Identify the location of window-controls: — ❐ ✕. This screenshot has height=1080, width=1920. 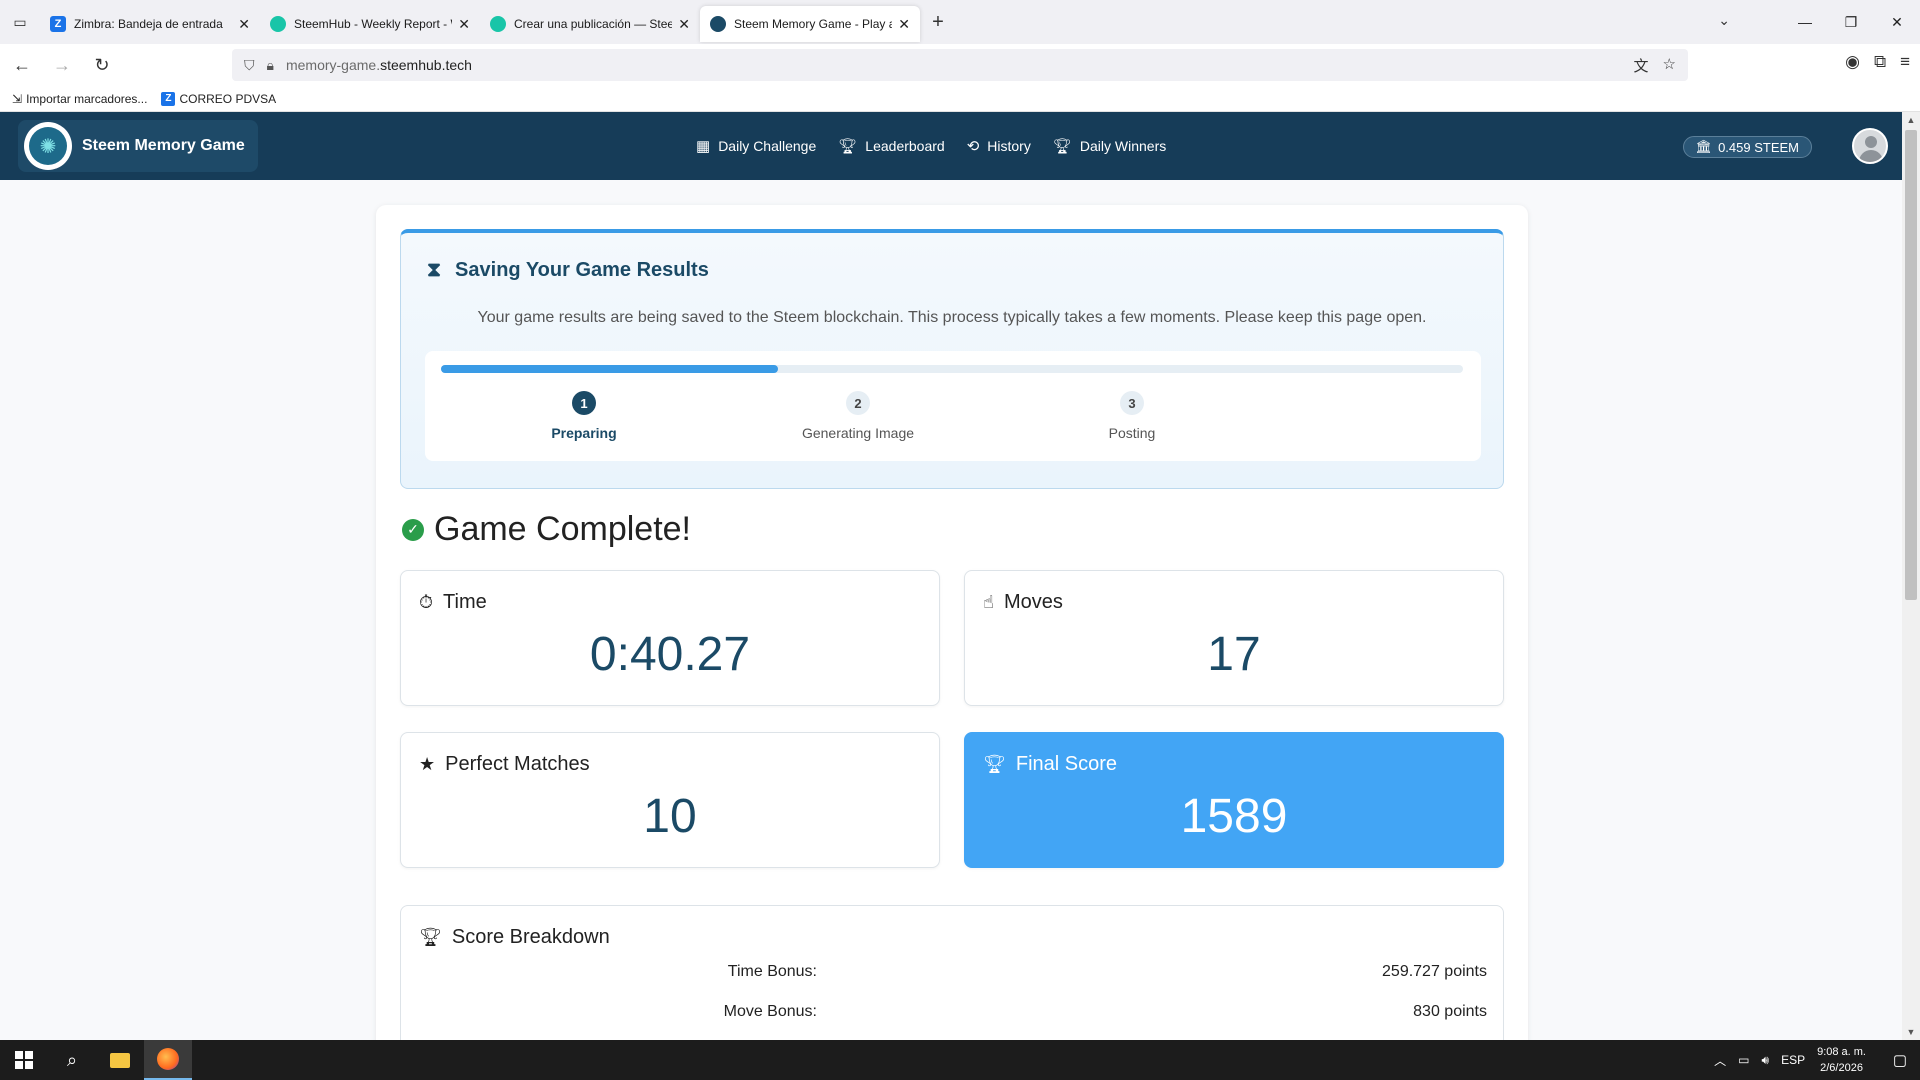
(1851, 22).